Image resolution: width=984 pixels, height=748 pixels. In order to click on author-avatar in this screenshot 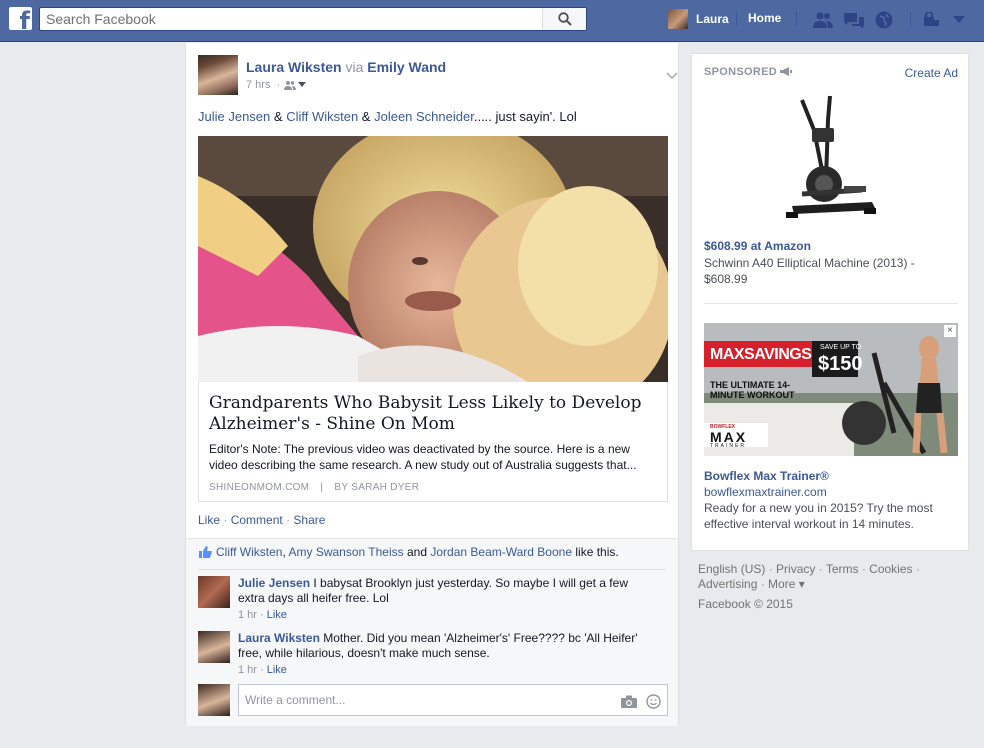, I will do `click(218, 75)`.